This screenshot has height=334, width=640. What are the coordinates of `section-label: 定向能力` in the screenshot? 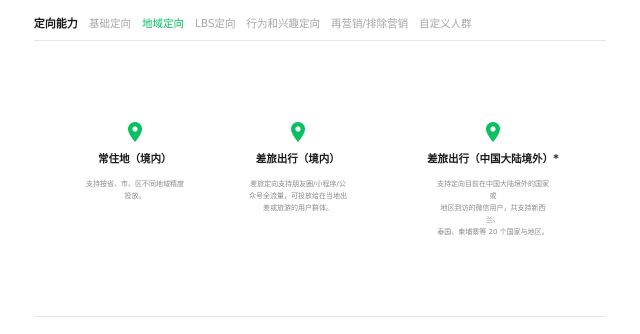 It's located at (56, 23).